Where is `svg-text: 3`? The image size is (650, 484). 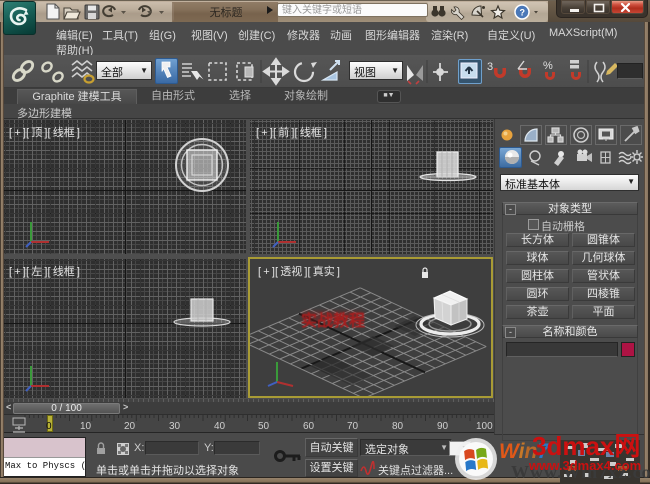
svg-text: 3 is located at coordinates (490, 67).